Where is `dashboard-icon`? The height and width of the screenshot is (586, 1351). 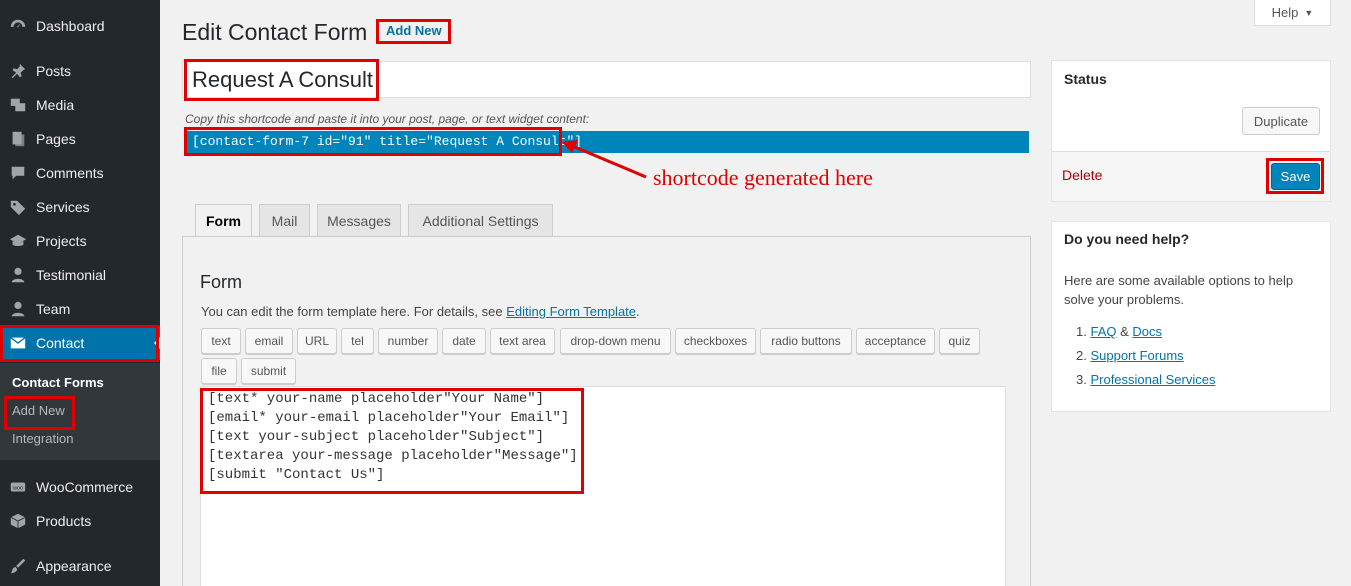
dashboard-icon is located at coordinates (18, 26).